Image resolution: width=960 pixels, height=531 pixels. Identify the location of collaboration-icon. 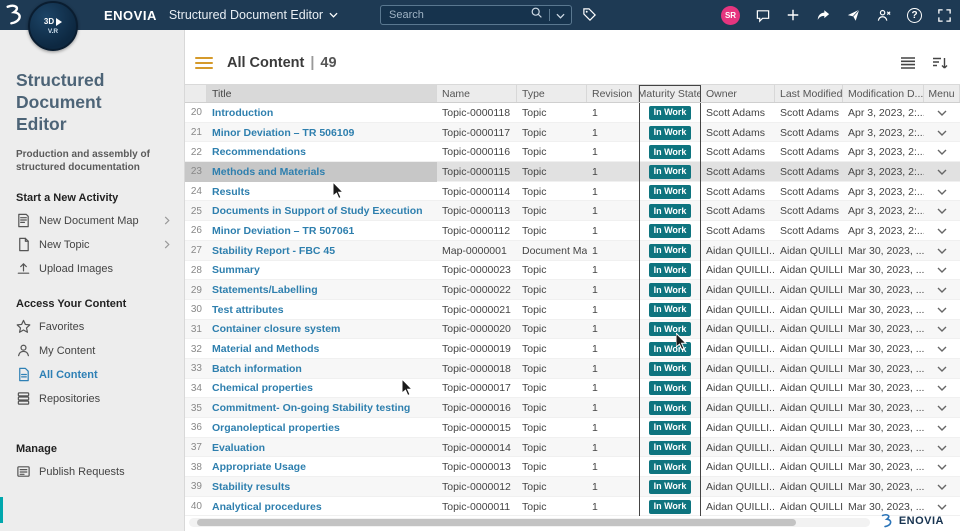
(884, 15).